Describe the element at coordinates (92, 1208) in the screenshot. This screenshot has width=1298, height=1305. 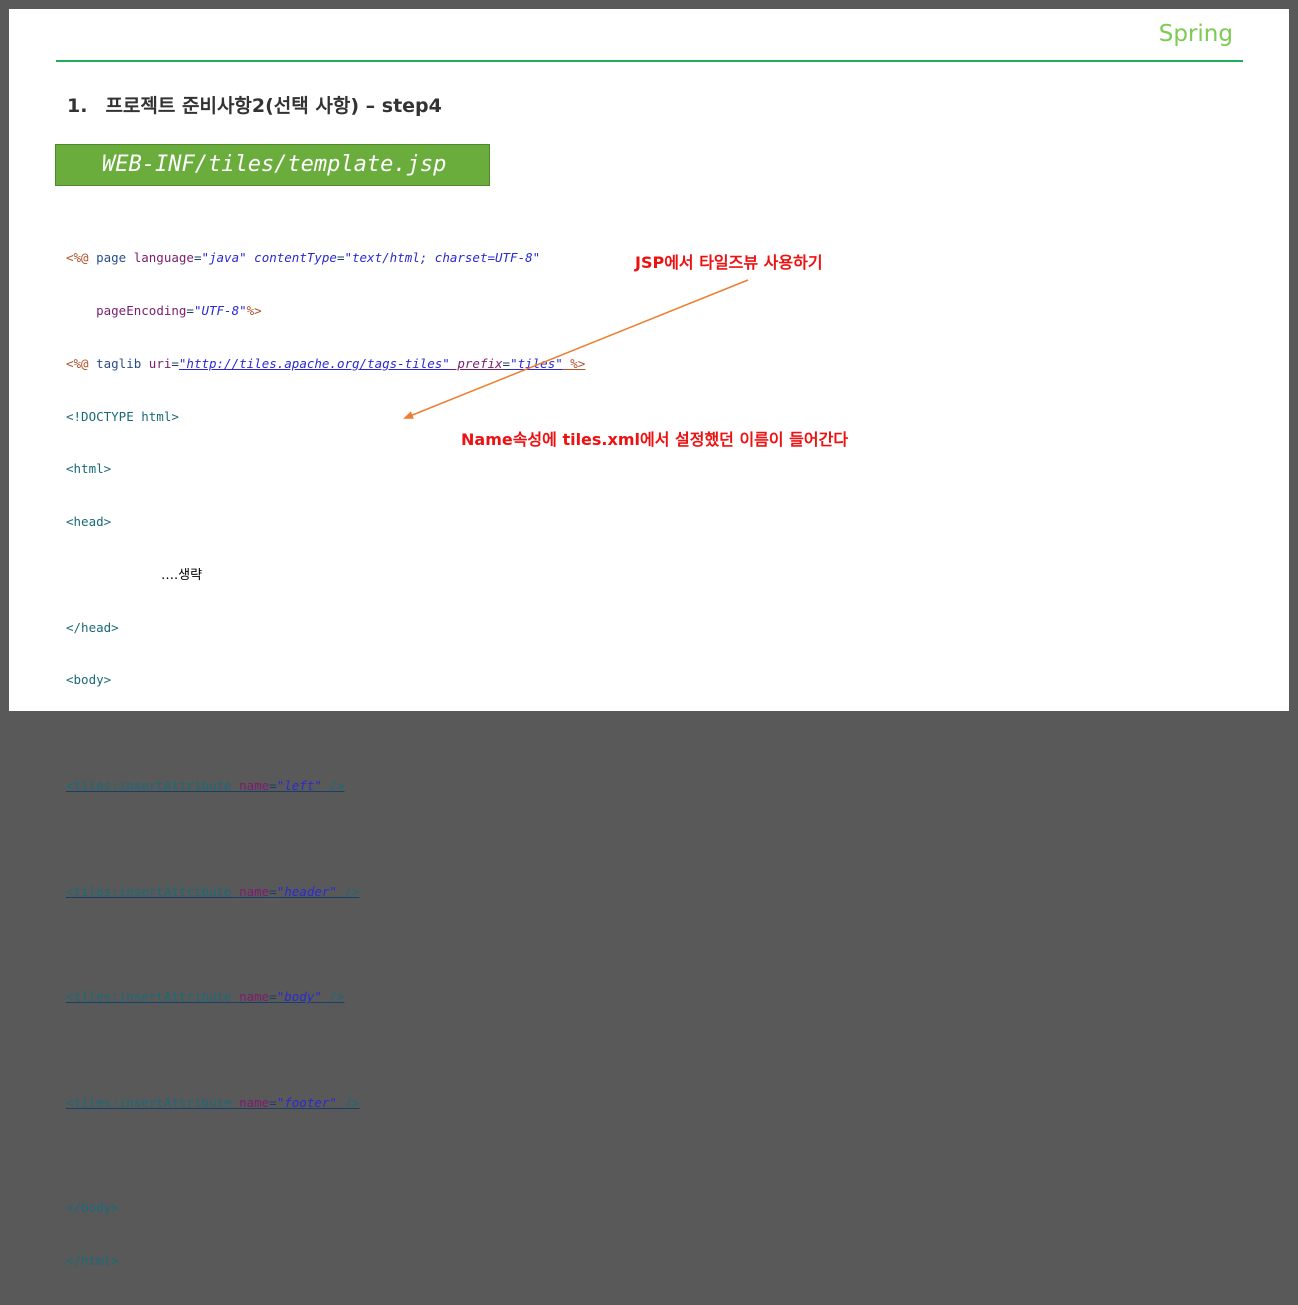
I see `code-line-body-close: </body>` at that location.